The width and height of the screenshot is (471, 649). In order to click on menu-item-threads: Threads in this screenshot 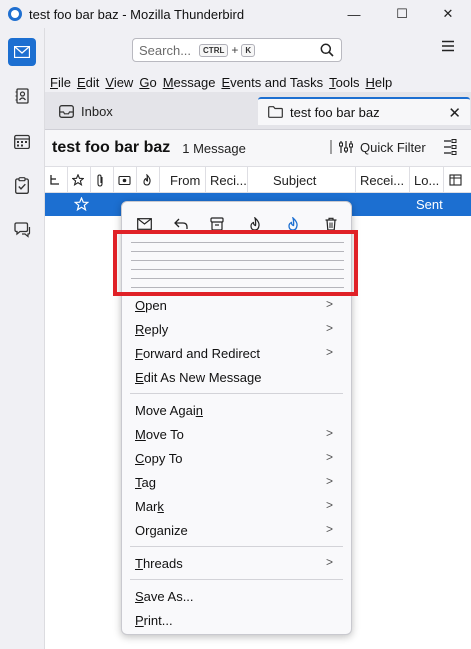, I will do `click(159, 563)`.